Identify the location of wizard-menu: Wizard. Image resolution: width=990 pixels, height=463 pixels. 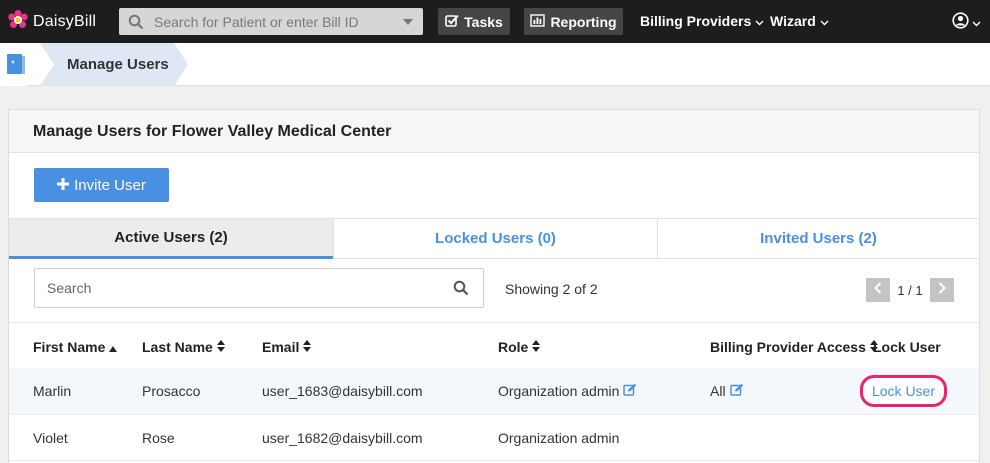
(799, 21).